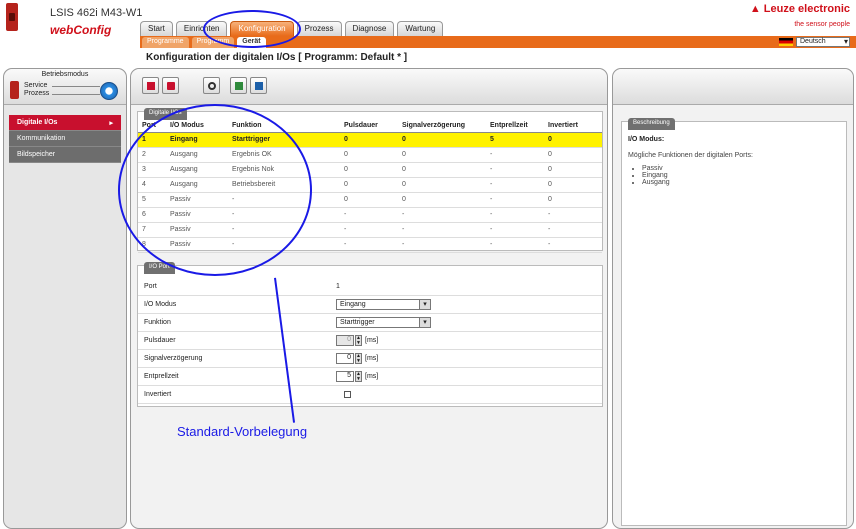 This screenshot has width=856, height=529. I want to click on mode-service-label: Service, so click(36, 85).